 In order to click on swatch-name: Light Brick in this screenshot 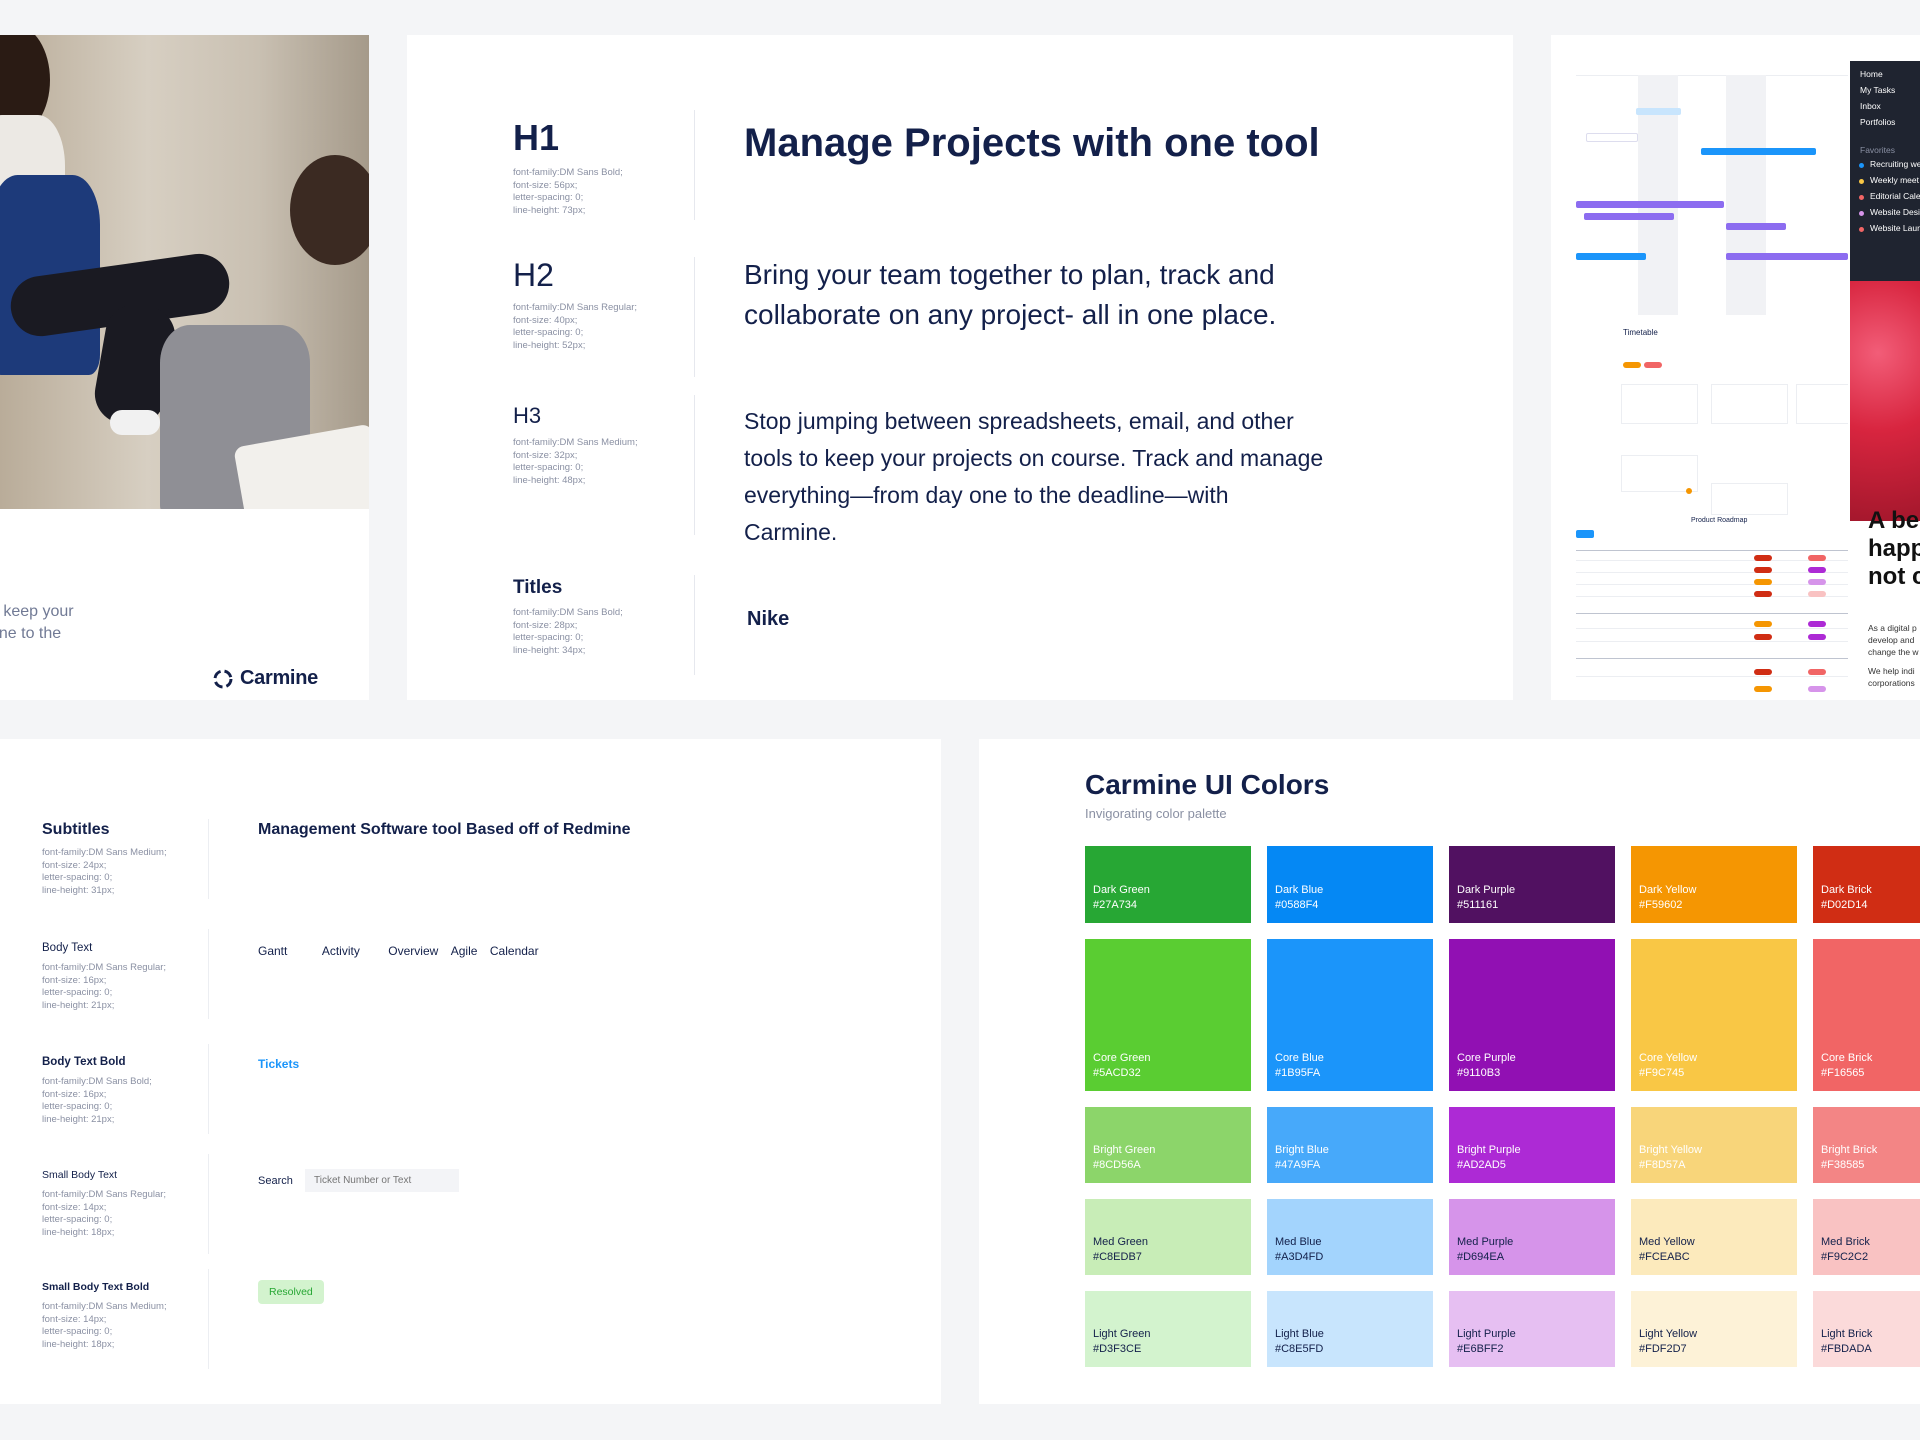, I will do `click(1847, 1334)`.